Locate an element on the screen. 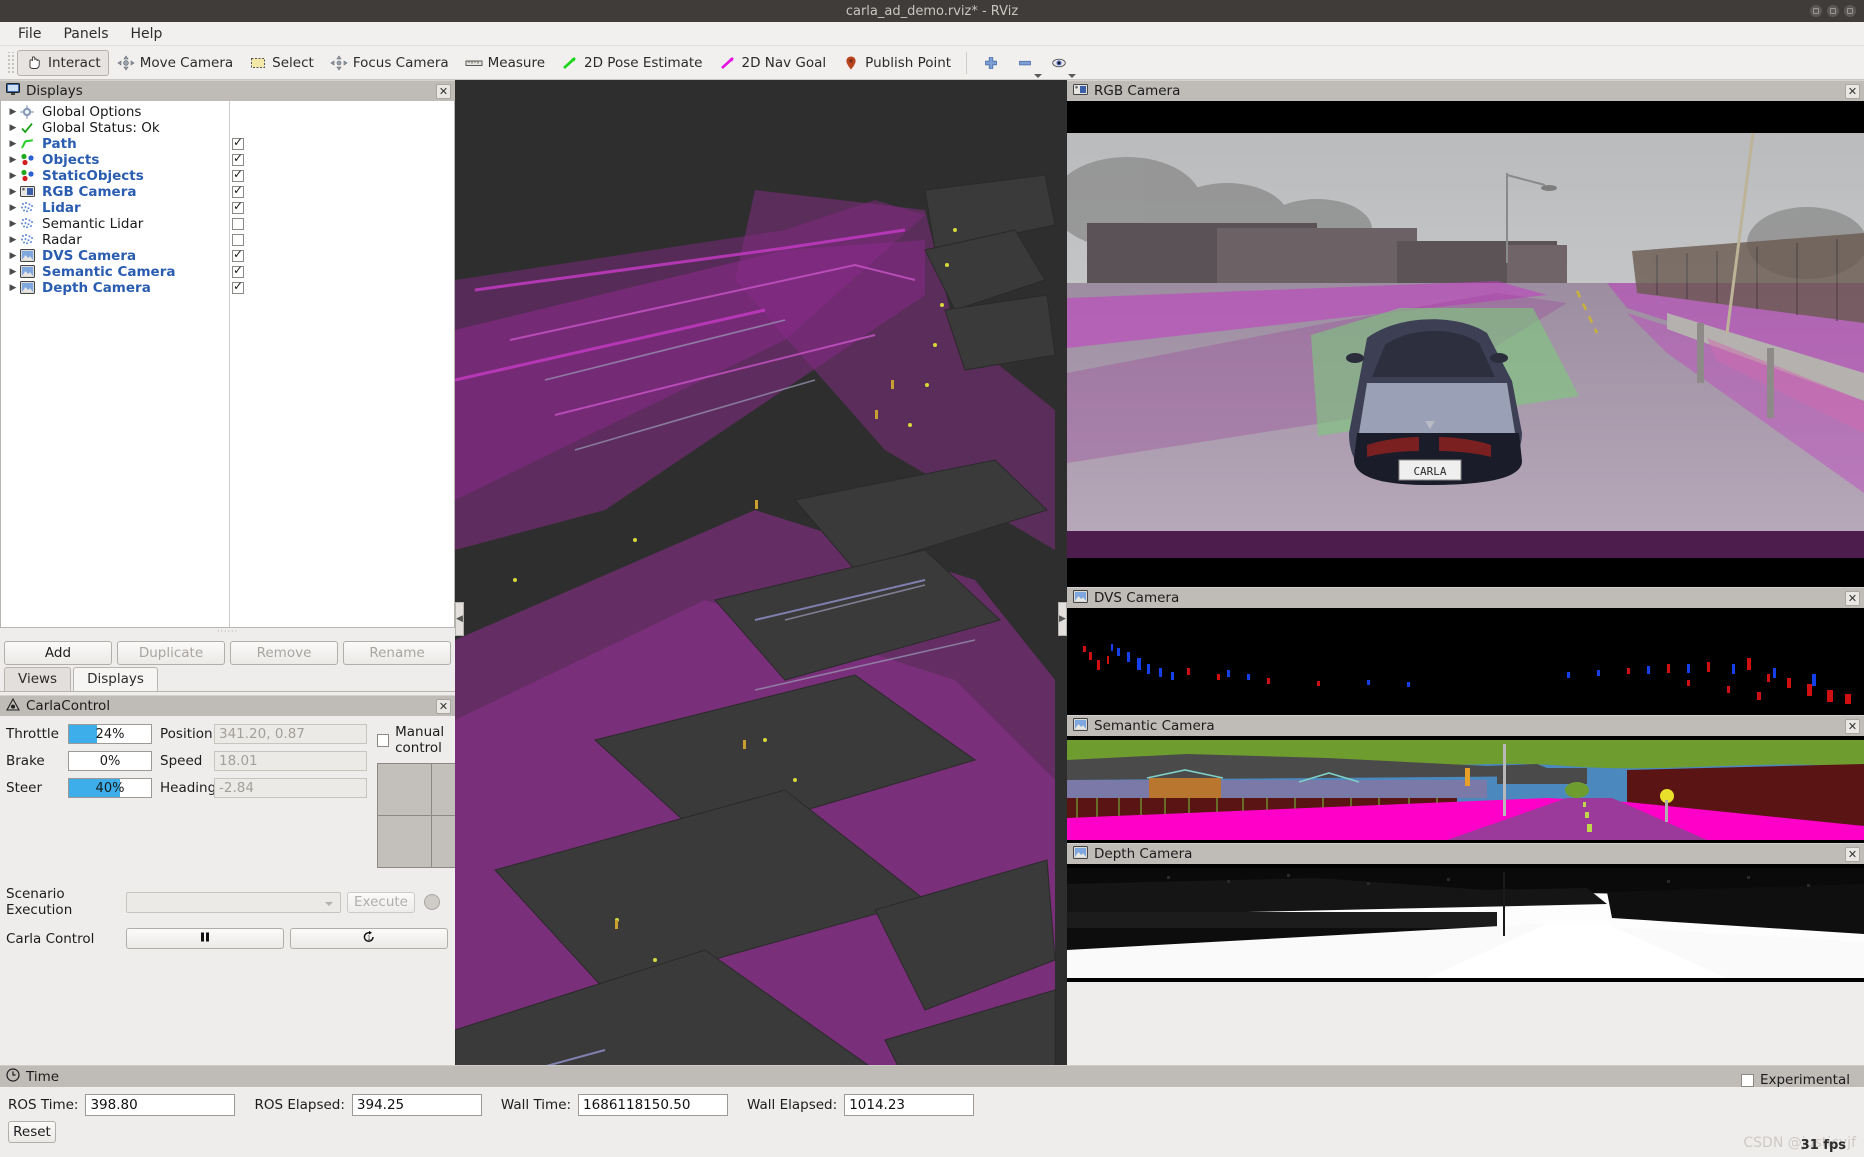 The height and width of the screenshot is (1157, 1864). ros-time-input: 398.80 is located at coordinates (160, 1105).